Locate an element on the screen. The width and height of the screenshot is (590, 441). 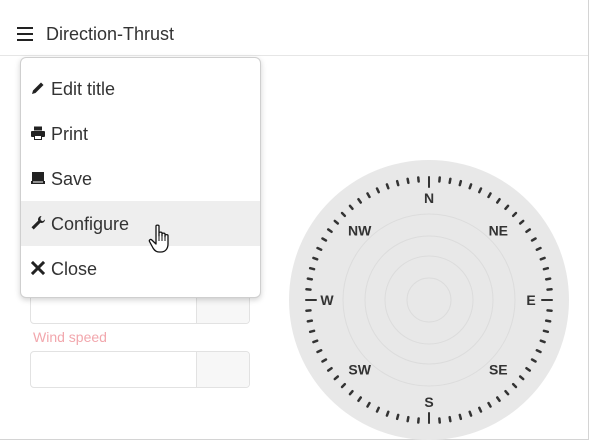
menu-item-print: Print is located at coordinates (140, 133).